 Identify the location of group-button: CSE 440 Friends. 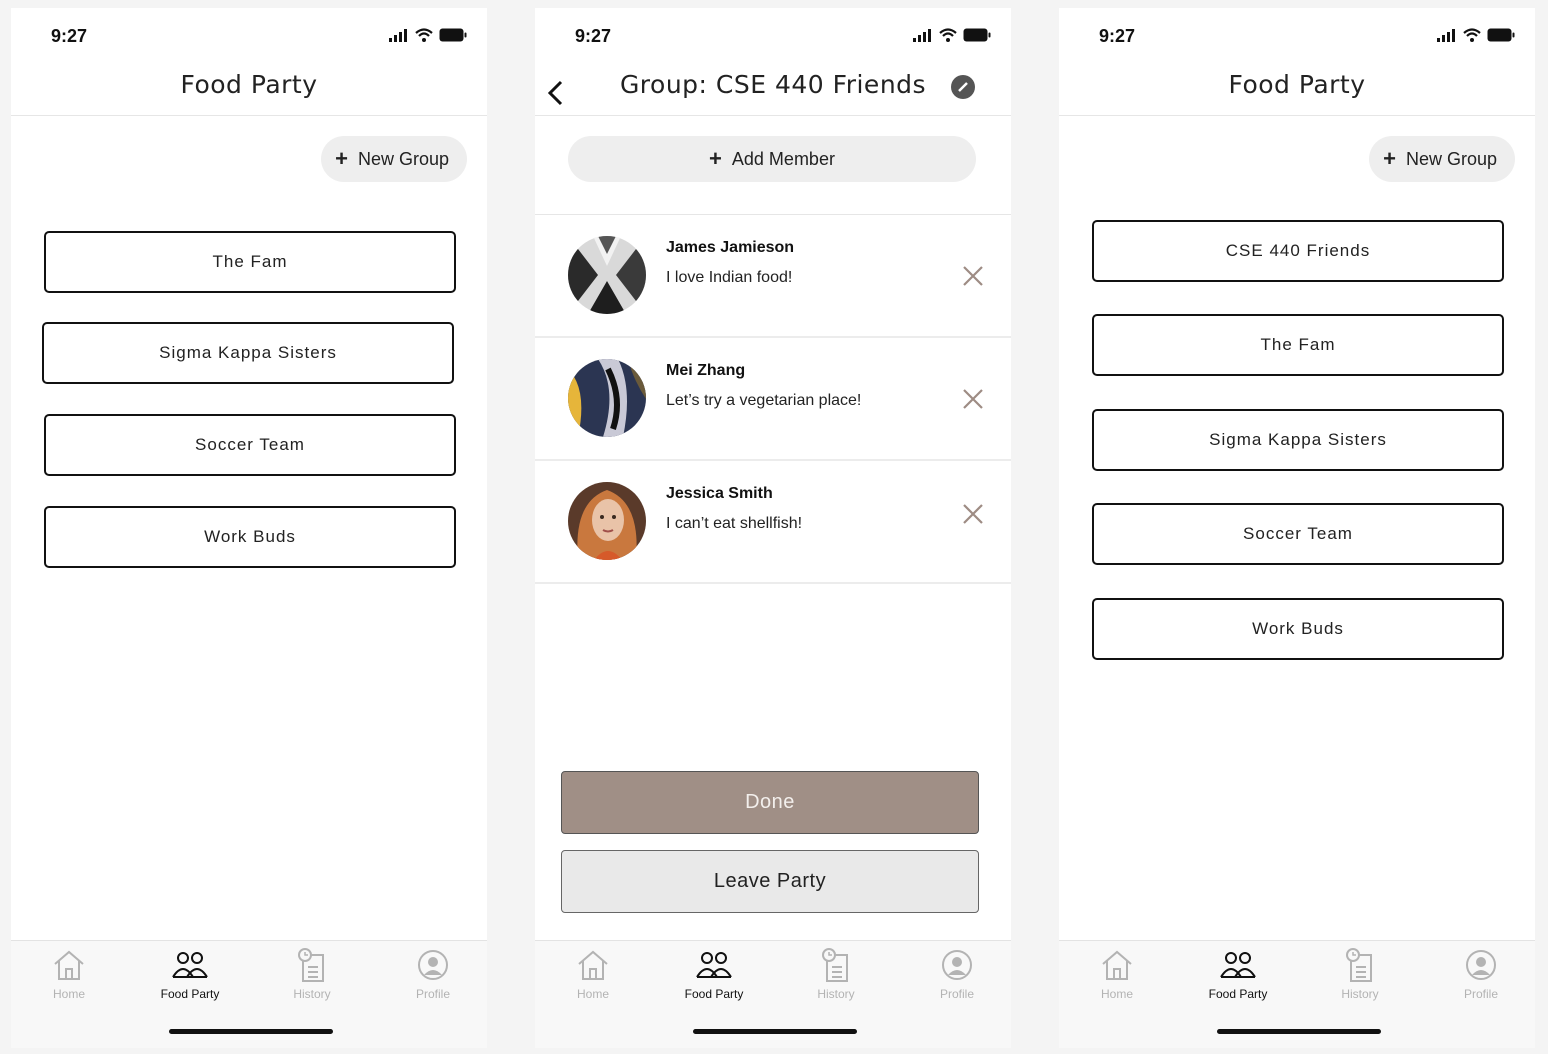
(1298, 251).